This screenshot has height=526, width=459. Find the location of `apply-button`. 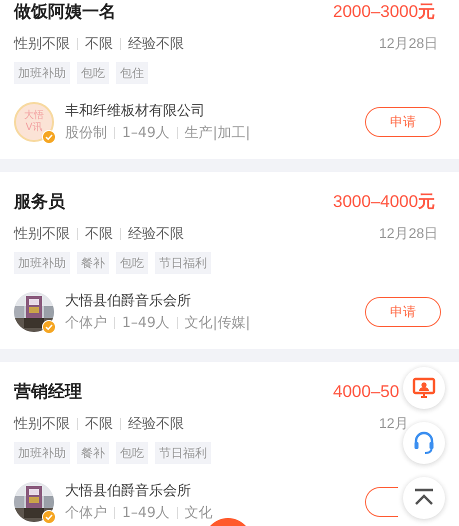

apply-button is located at coordinates (381, 502).